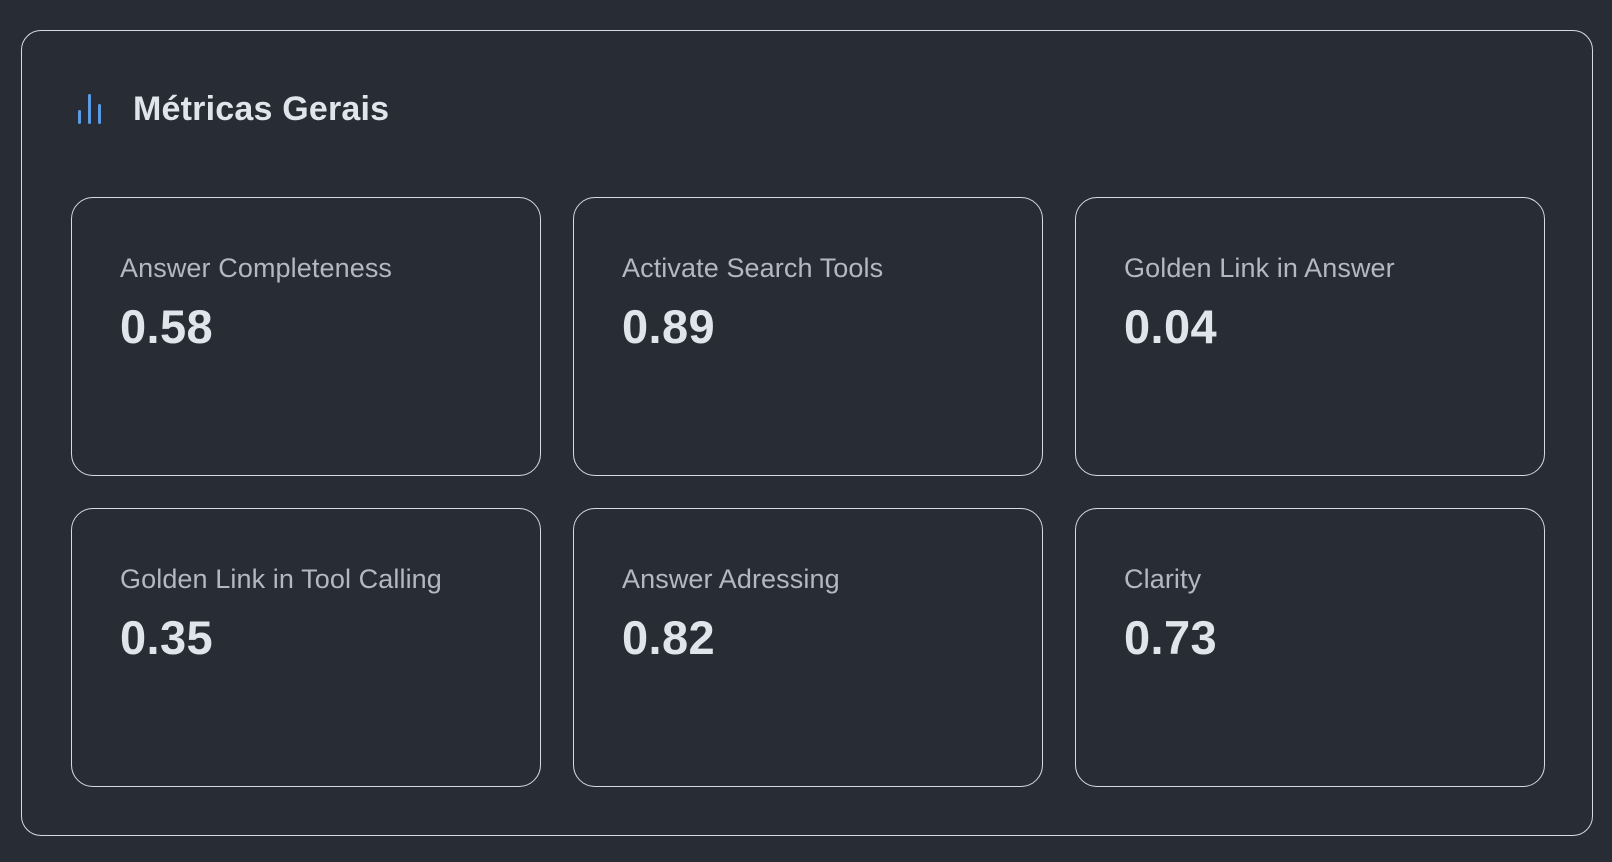 The height and width of the screenshot is (862, 1612). What do you see at coordinates (1310, 336) in the screenshot?
I see `metric-card-golden-link-in-answer: Golden Link in Answer 0.04` at bounding box center [1310, 336].